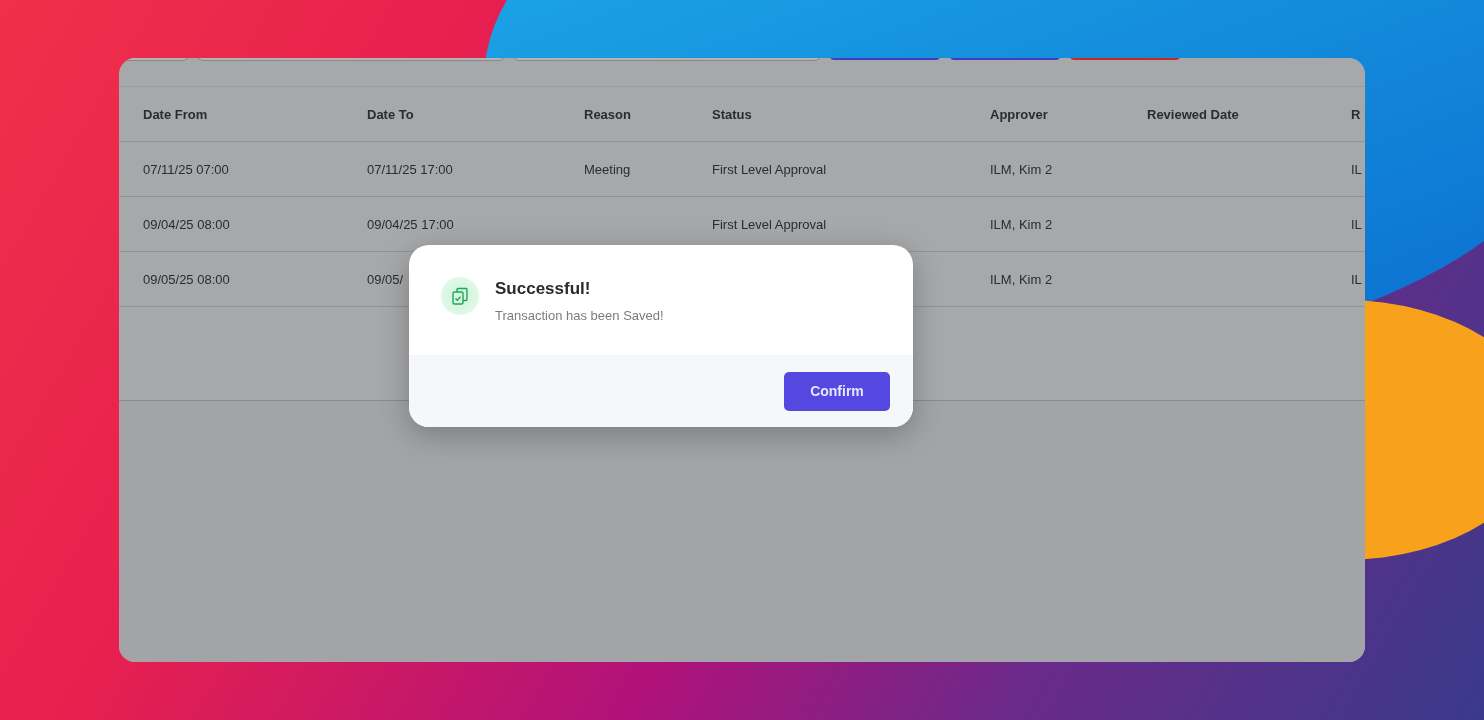  I want to click on dialog-message: Transaction has been Saved!, so click(579, 315).